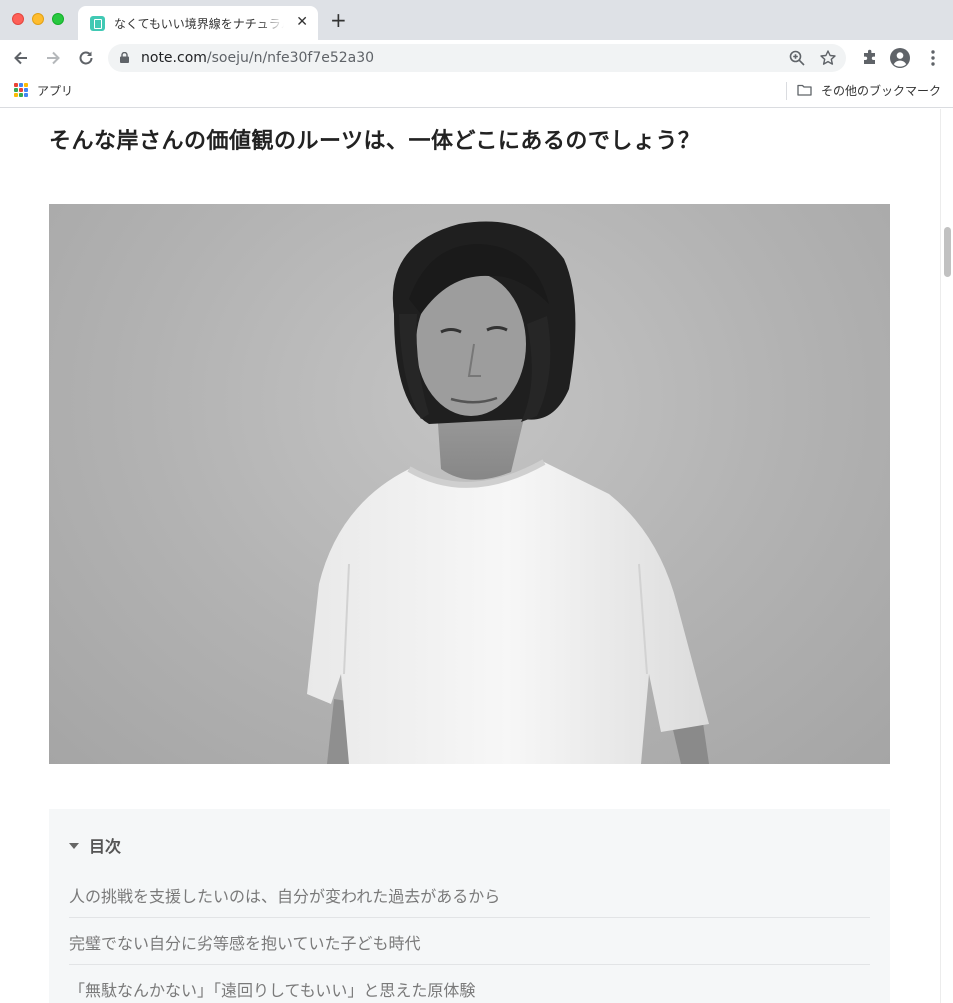 The height and width of the screenshot is (1003, 953). Describe the element at coordinates (302, 22) in the screenshot. I see `tab-close-icon: ✕` at that location.